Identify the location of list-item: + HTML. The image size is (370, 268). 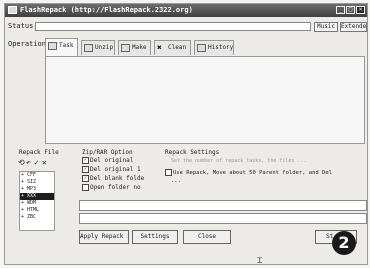
(37, 210).